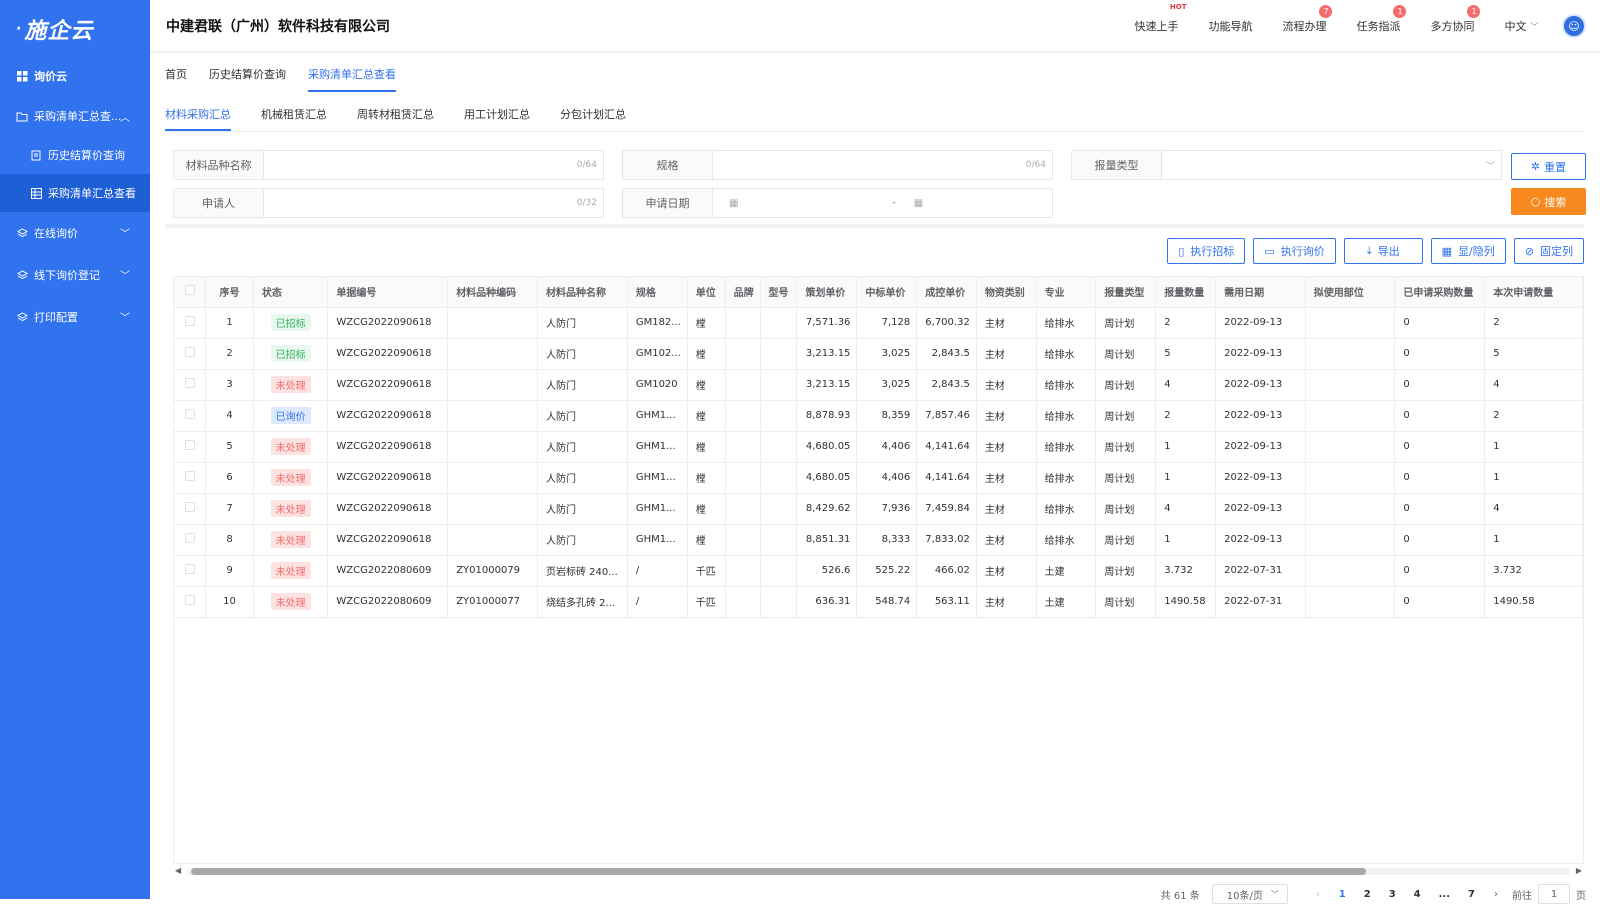  I want to click on tab-home: 首页, so click(176, 79).